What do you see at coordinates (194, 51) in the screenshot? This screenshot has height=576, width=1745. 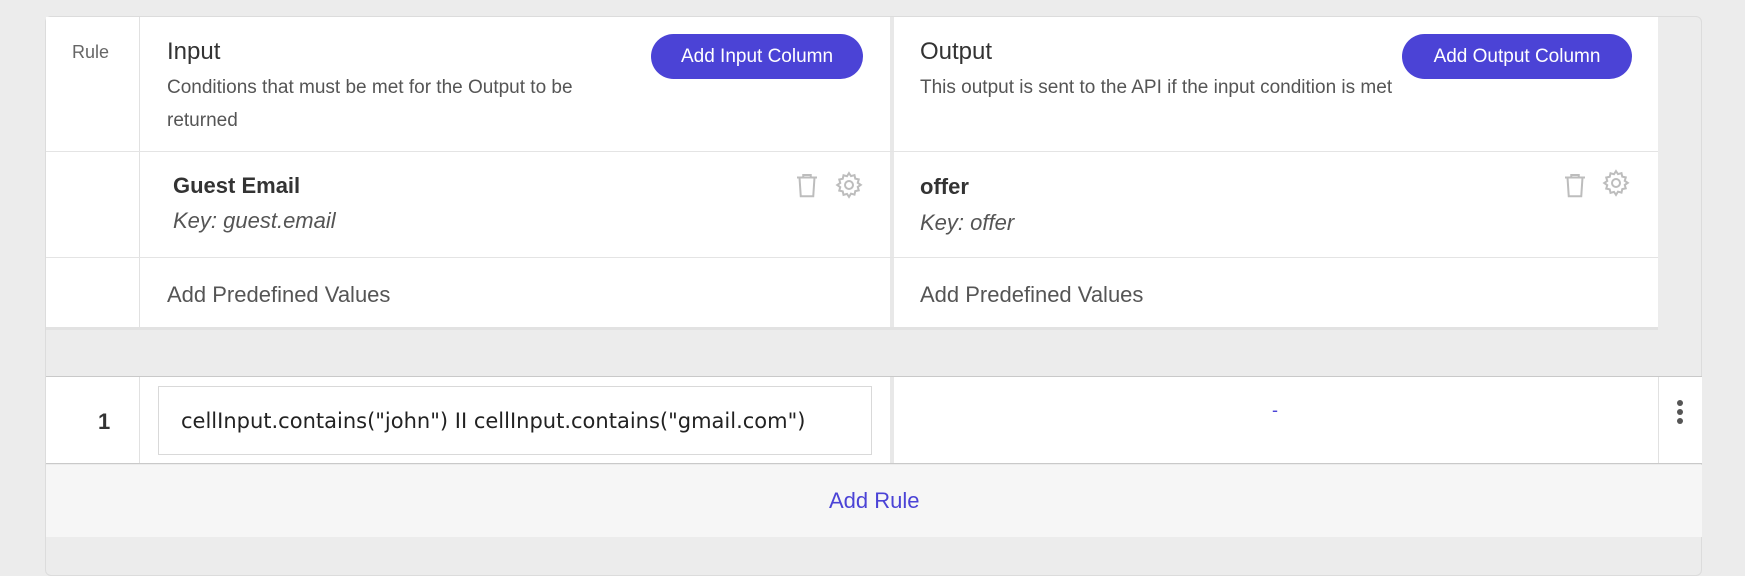 I see `input-title: Input` at bounding box center [194, 51].